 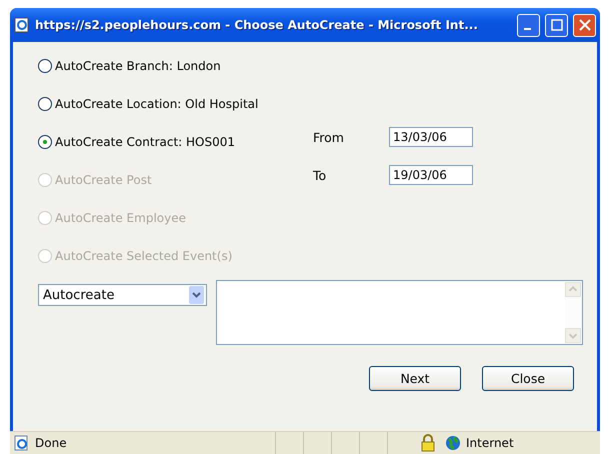 I want to click on close-icon, so click(x=584, y=25).